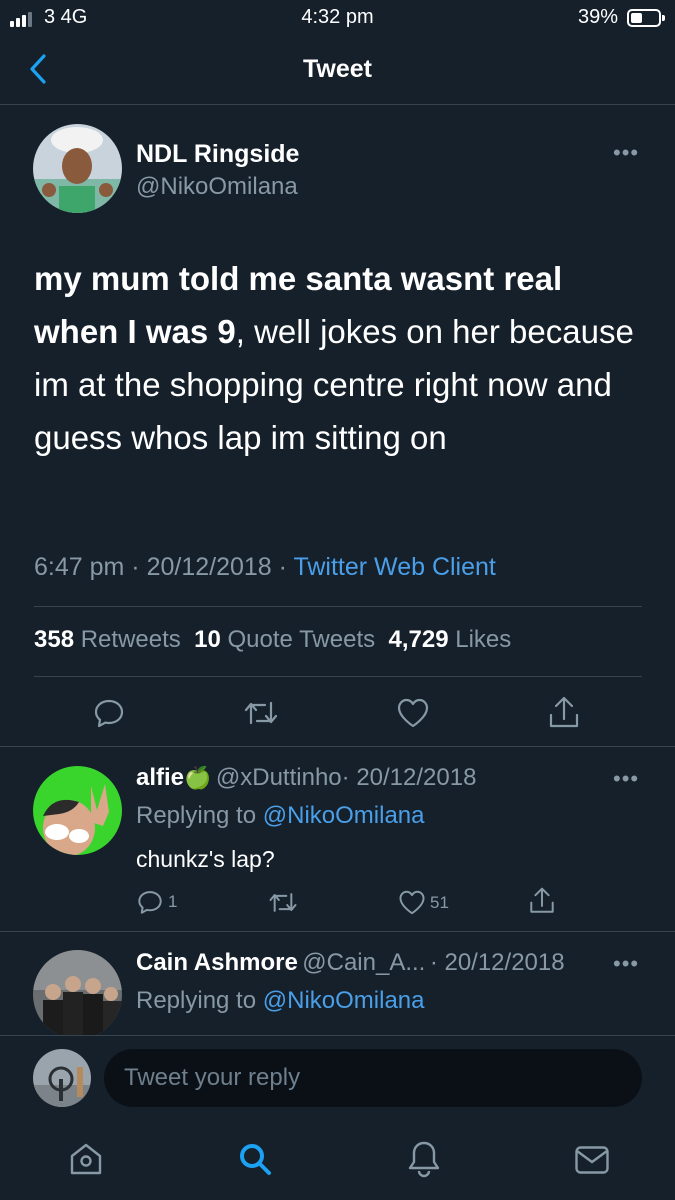  I want to click on tab-home, so click(86, 1159).